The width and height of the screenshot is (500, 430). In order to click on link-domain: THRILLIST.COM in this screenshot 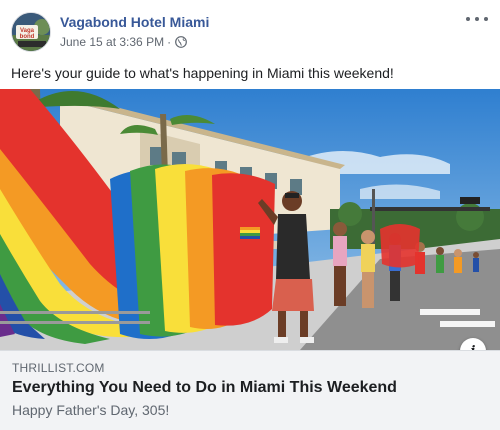, I will do `click(58, 368)`.